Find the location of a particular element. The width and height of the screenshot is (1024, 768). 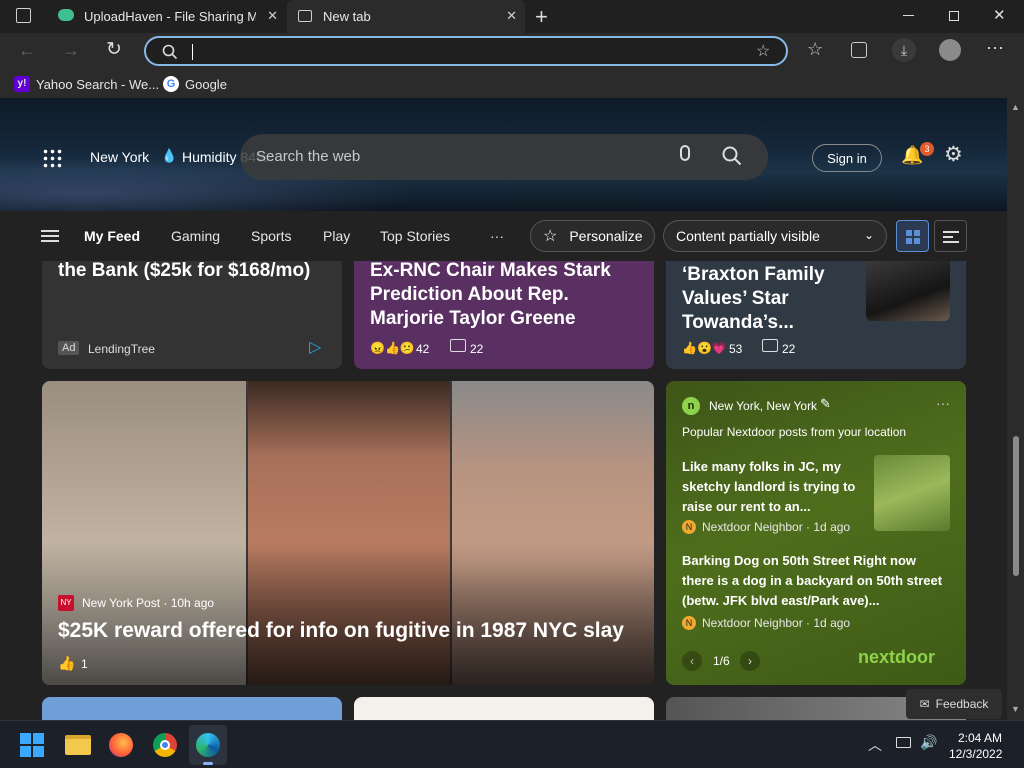

post-meta: Nextdoor Neighbor · 1d ago is located at coordinates (776, 623).